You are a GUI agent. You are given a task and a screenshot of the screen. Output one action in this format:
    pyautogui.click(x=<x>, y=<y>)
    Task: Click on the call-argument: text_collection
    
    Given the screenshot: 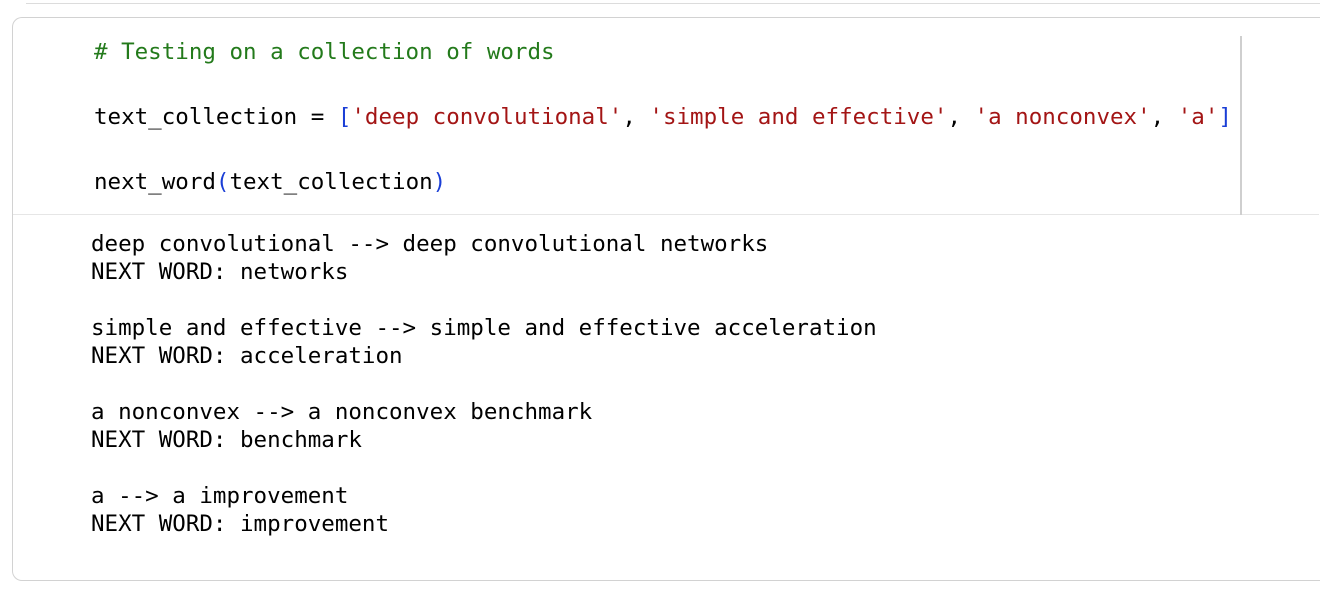 What is the action you would take?
    pyautogui.click(x=331, y=182)
    